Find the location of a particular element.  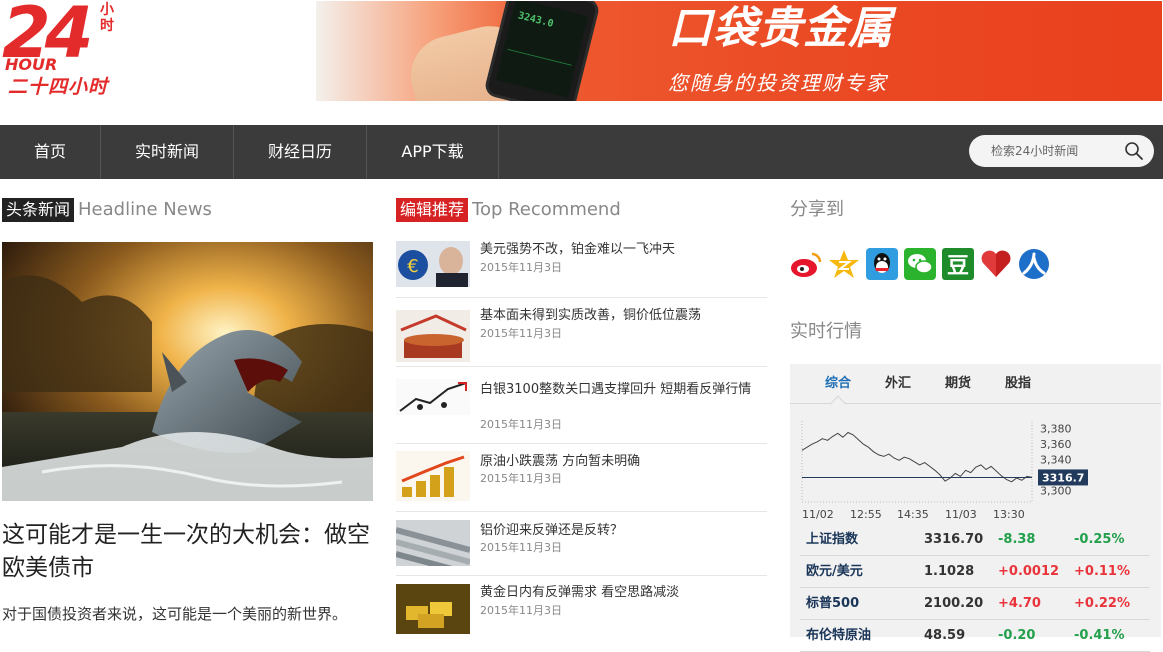

list-item: 基本面未得到实质改善，铜价低位震荡 2015年11月3日 is located at coordinates (581, 336).